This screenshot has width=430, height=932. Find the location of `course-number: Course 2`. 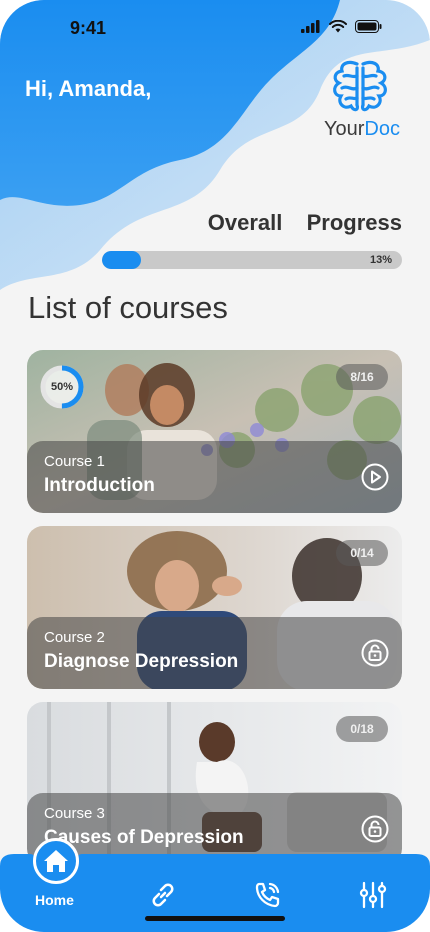

course-number: Course 2 is located at coordinates (74, 637).